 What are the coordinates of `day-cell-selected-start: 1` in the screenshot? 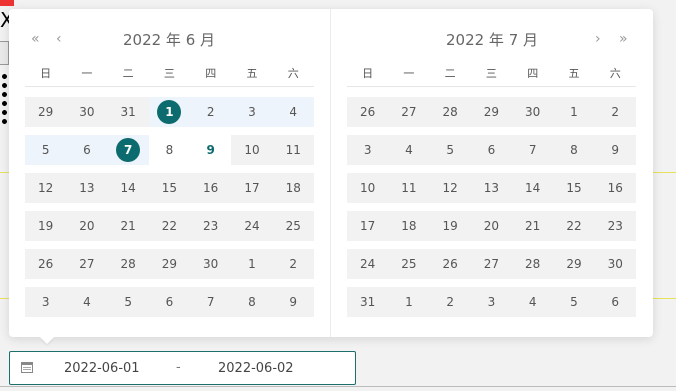 It's located at (169, 112).